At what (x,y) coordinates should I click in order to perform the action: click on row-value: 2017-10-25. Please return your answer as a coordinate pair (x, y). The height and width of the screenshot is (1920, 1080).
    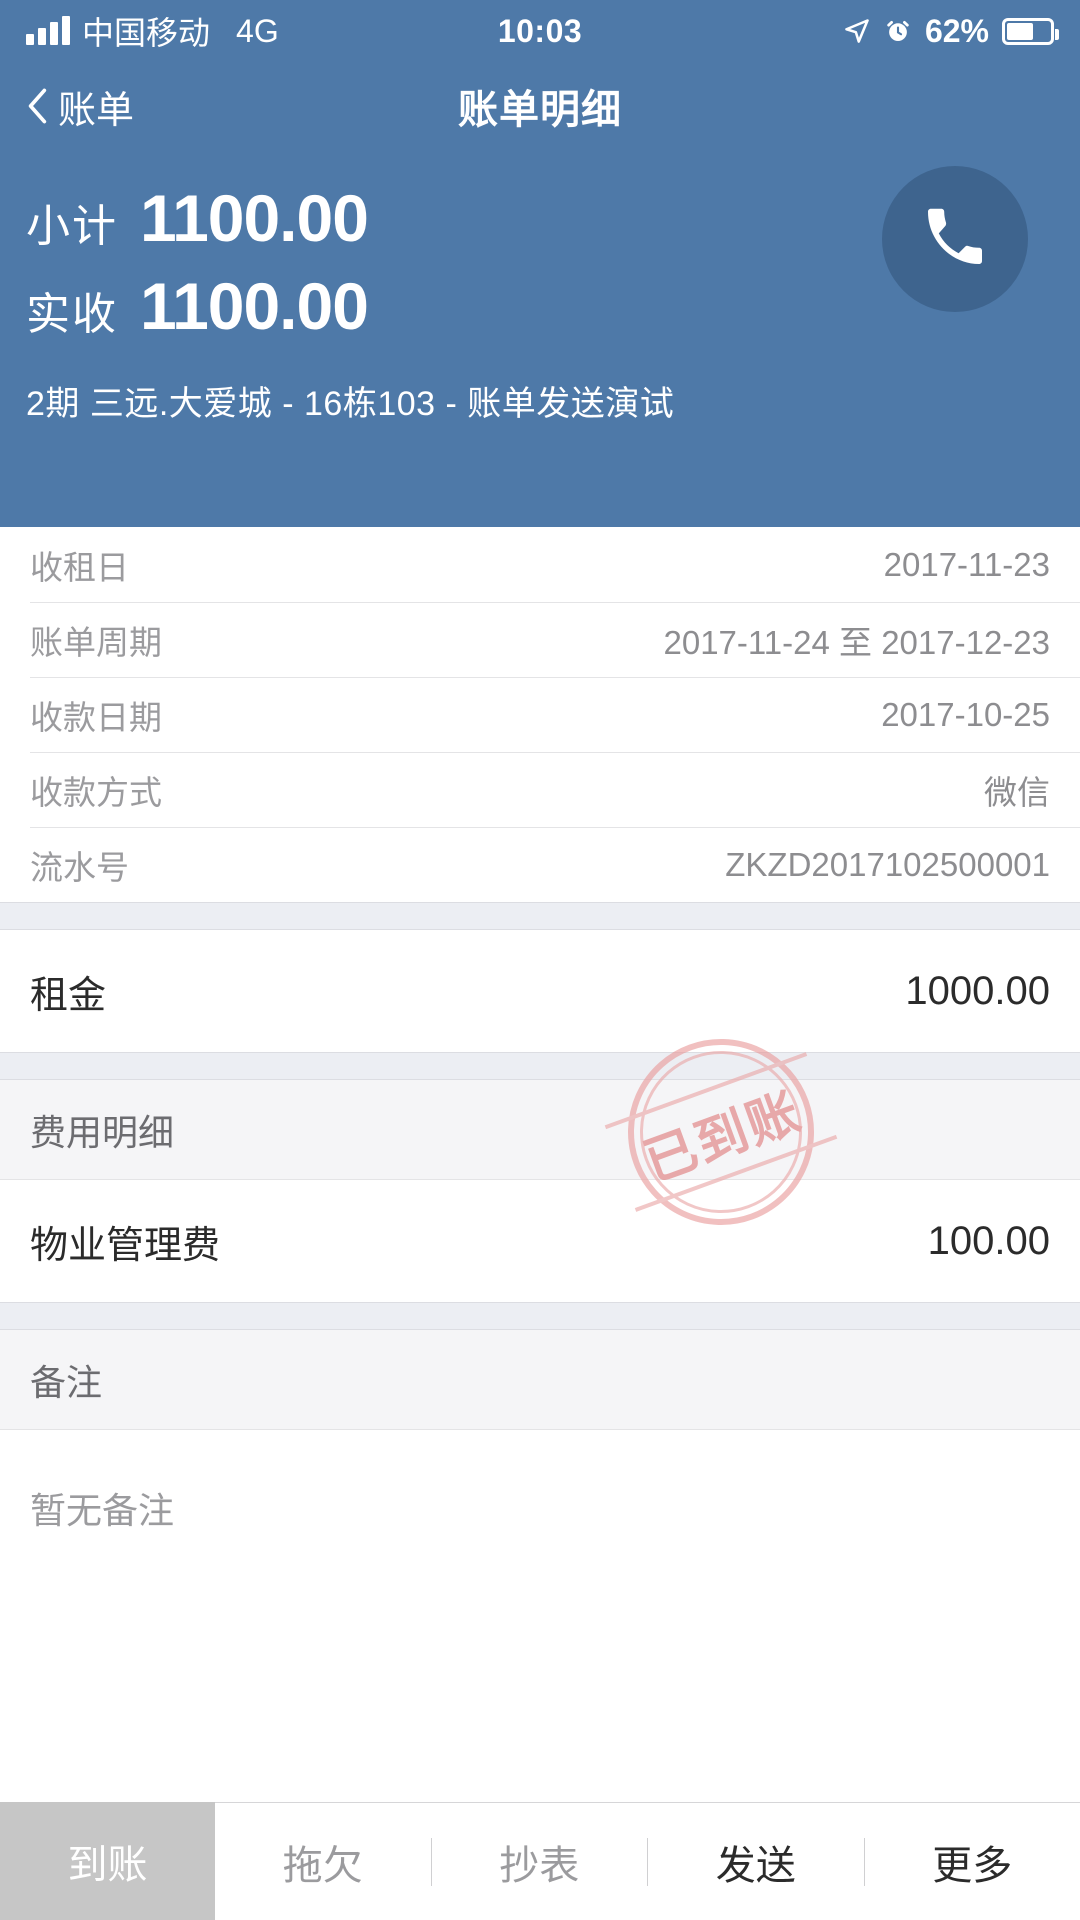
    Looking at the image, I should click on (965, 714).